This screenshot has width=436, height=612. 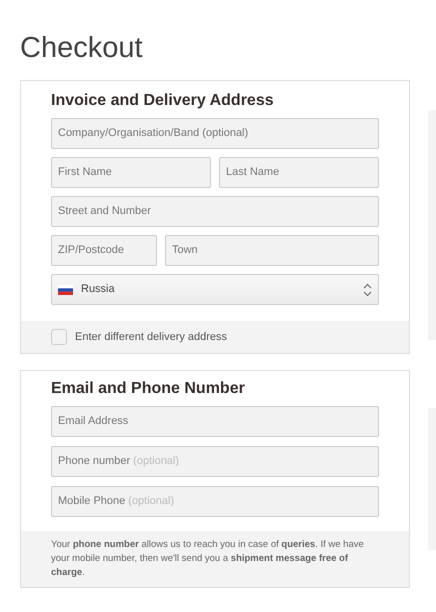 What do you see at coordinates (215, 289) in the screenshot?
I see `country-select: Russia` at bounding box center [215, 289].